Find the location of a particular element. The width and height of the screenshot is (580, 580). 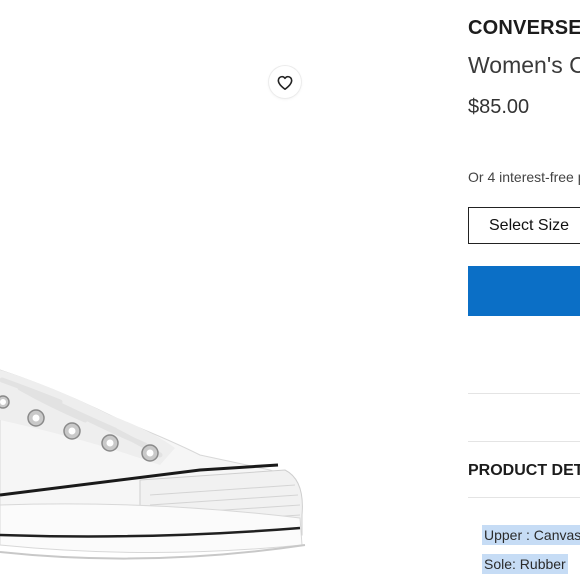

product-details-heading: PRODUCT DET is located at coordinates (524, 471).